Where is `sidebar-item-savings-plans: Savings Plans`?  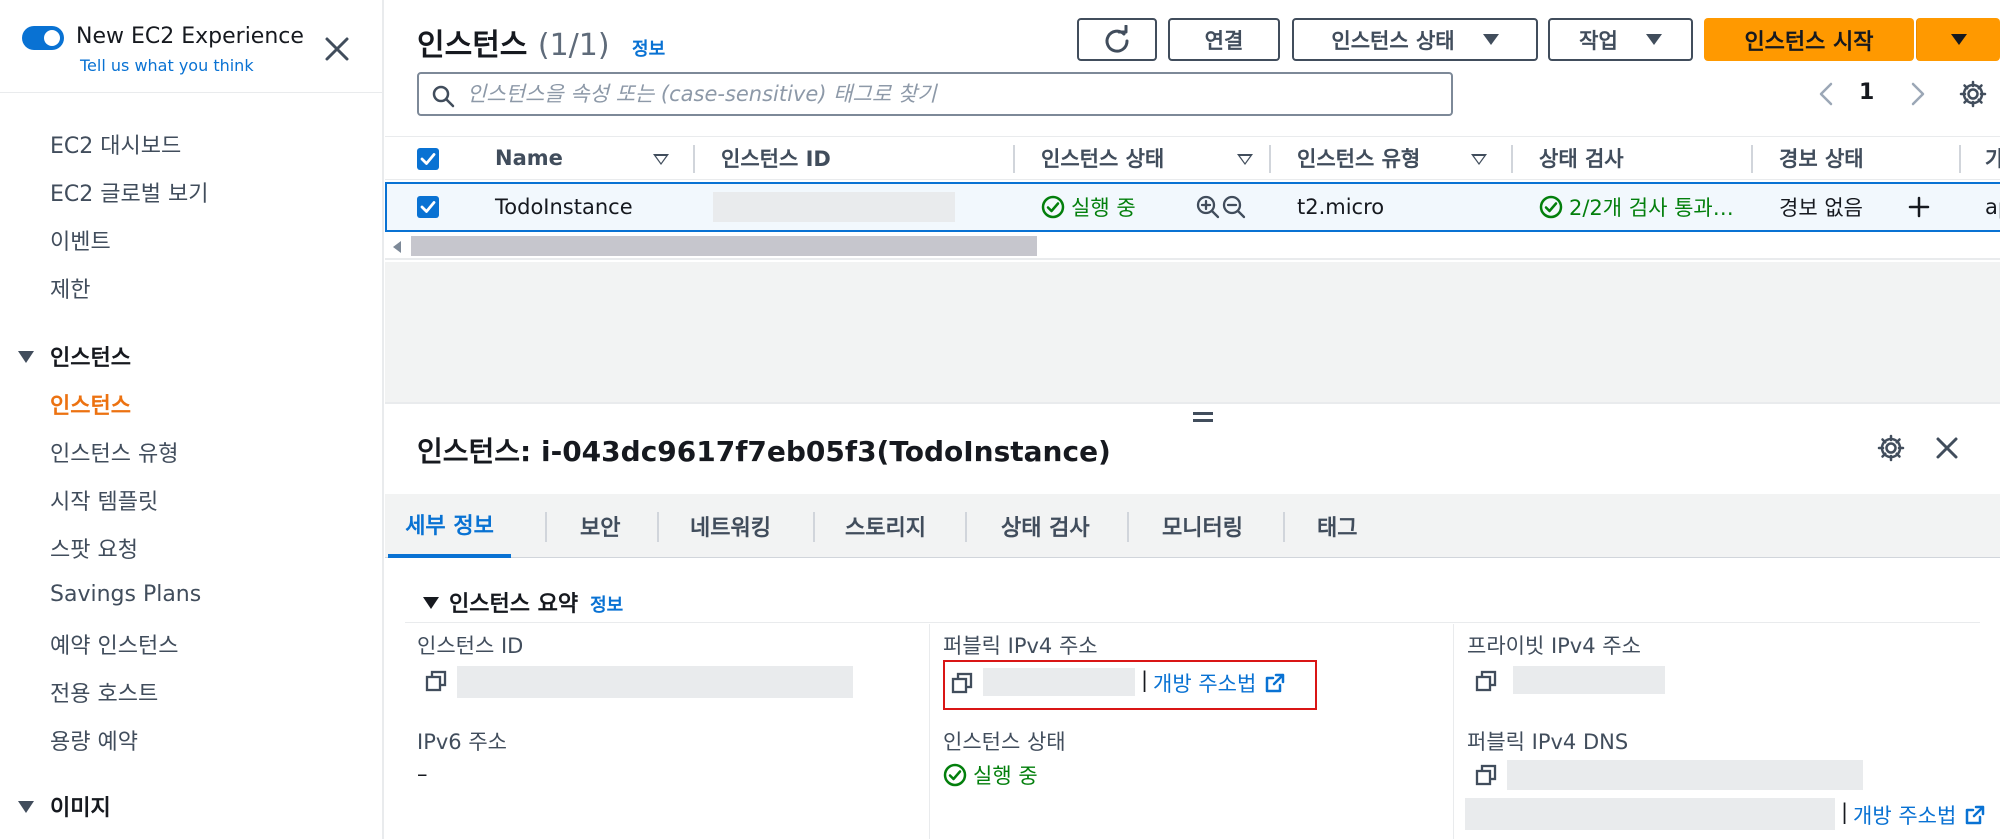
sidebar-item-savings-plans: Savings Plans is located at coordinates (125, 594).